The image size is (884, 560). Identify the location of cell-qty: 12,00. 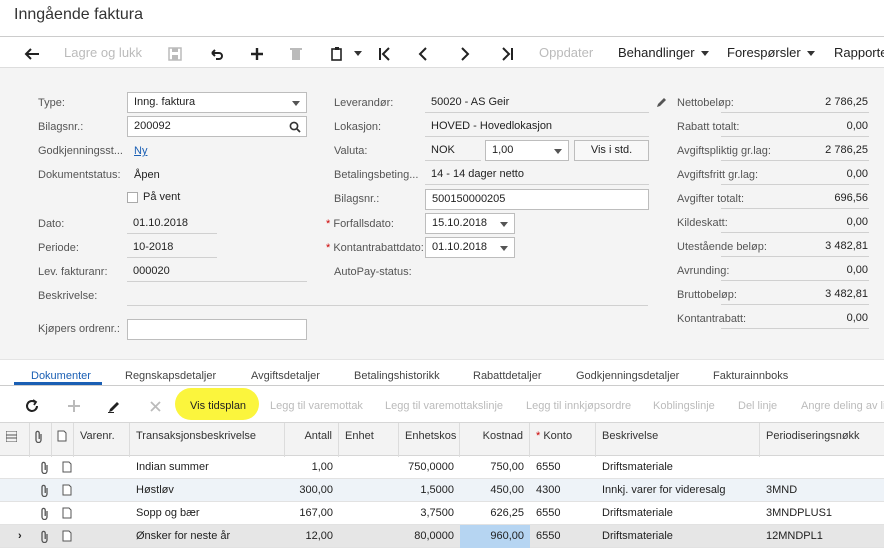
(312, 536).